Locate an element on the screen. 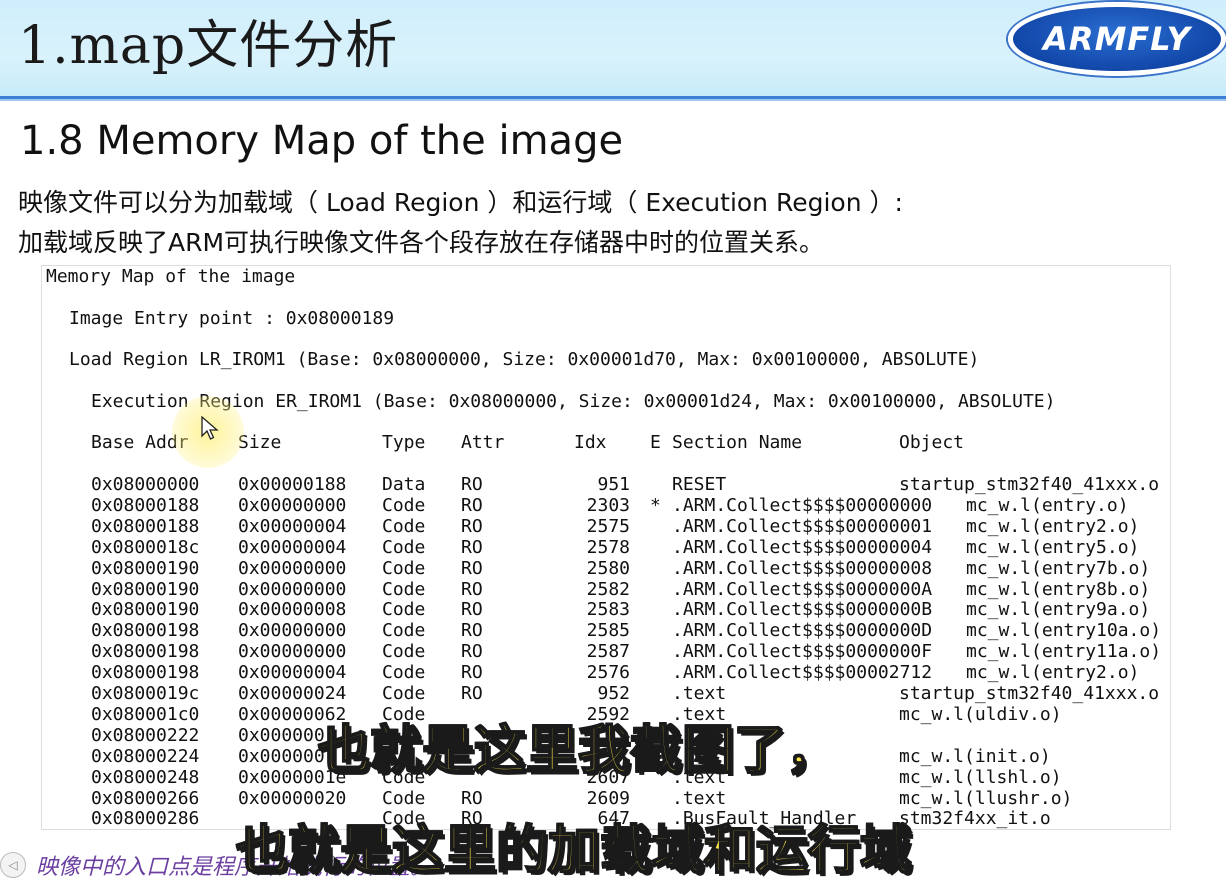 This screenshot has width=1226, height=883. column-header-object: Object is located at coordinates (932, 442).